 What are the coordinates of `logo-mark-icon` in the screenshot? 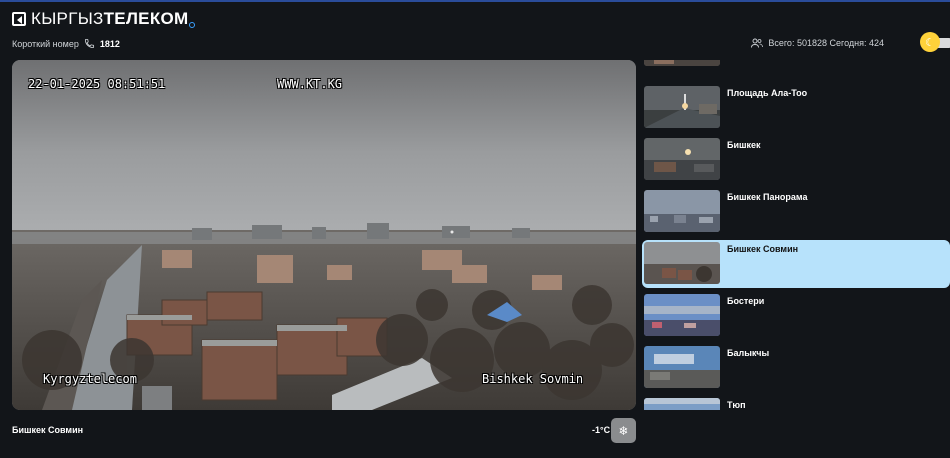 It's located at (19, 19).